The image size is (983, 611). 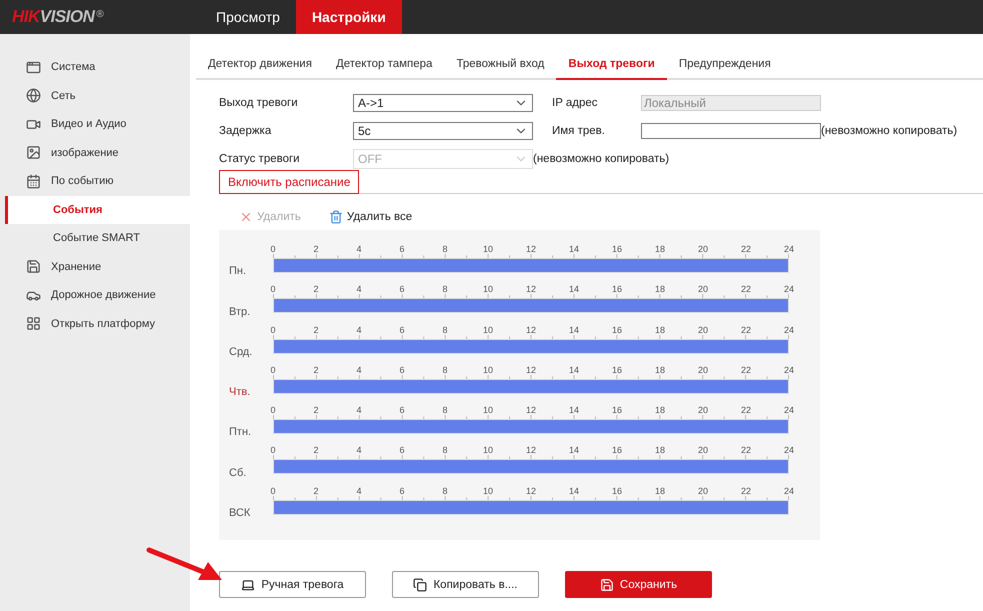 What do you see at coordinates (241, 352) in the screenshot?
I see `day-label: Срд.` at bounding box center [241, 352].